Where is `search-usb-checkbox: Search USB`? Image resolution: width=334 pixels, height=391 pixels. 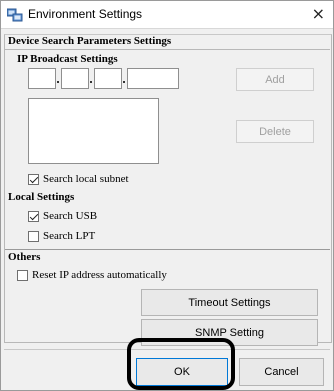 search-usb-checkbox: Search USB is located at coordinates (62, 216).